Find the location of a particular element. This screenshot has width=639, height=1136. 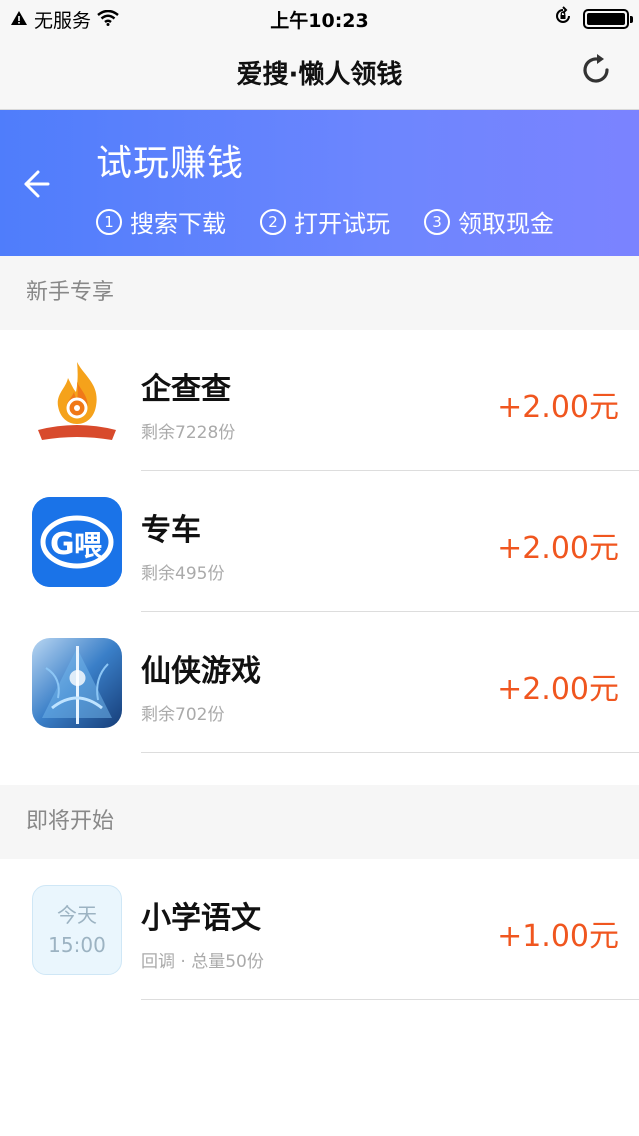

status-bar: 无服务 上午10:23 is located at coordinates (319, 18).